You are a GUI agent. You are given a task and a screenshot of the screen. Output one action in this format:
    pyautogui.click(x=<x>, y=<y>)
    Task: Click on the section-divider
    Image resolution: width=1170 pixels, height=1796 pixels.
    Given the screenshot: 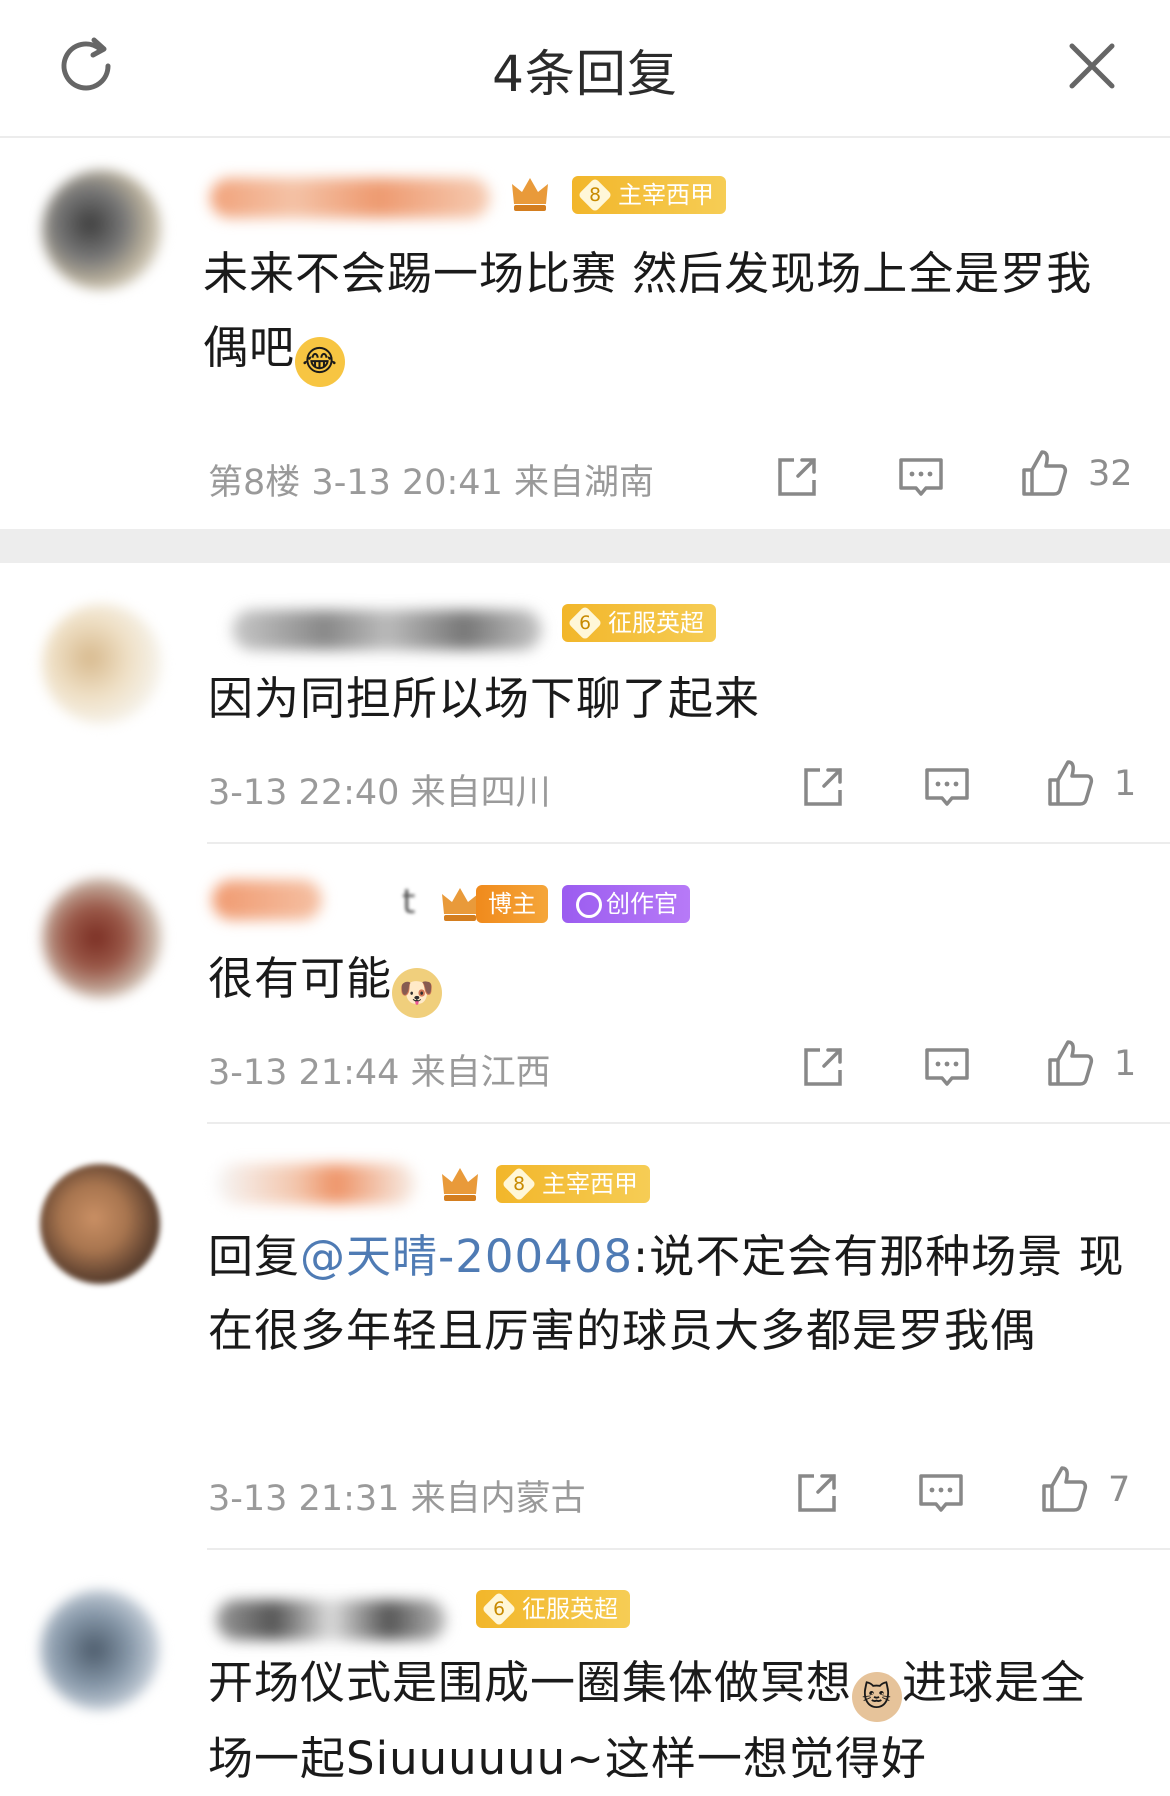 What is the action you would take?
    pyautogui.click(x=585, y=546)
    